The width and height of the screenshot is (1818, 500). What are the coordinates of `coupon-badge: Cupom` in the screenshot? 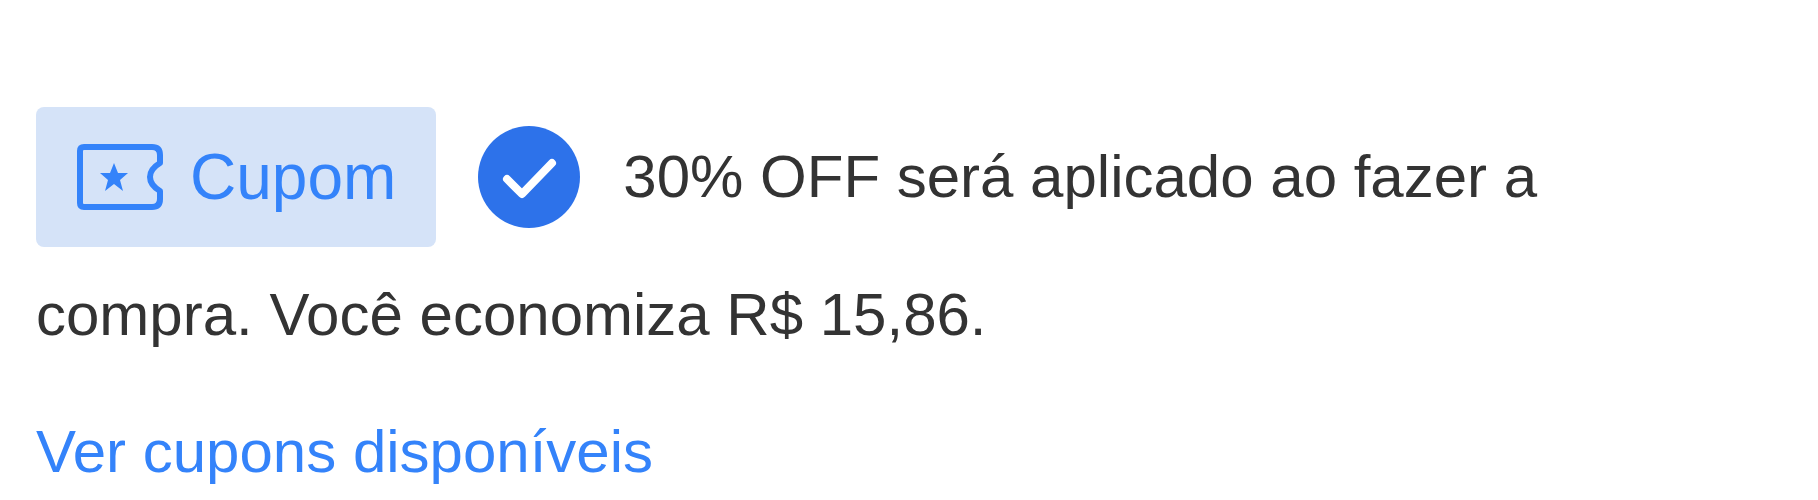 It's located at (236, 177).